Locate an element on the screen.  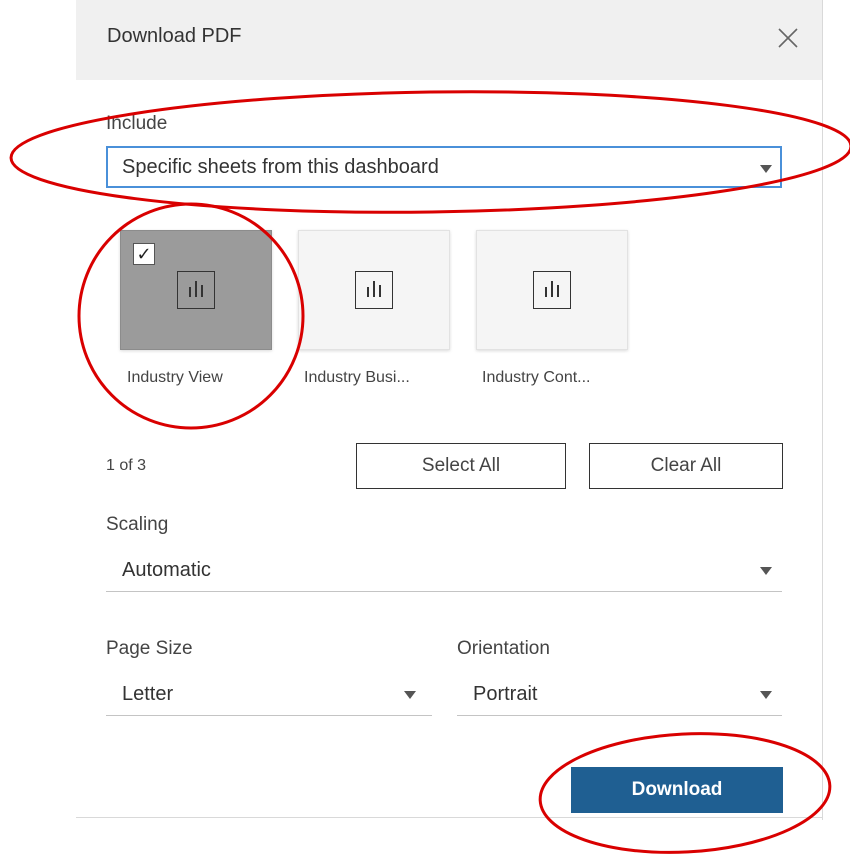
sheet-thumbnail-industry-context is located at coordinates (552, 290).